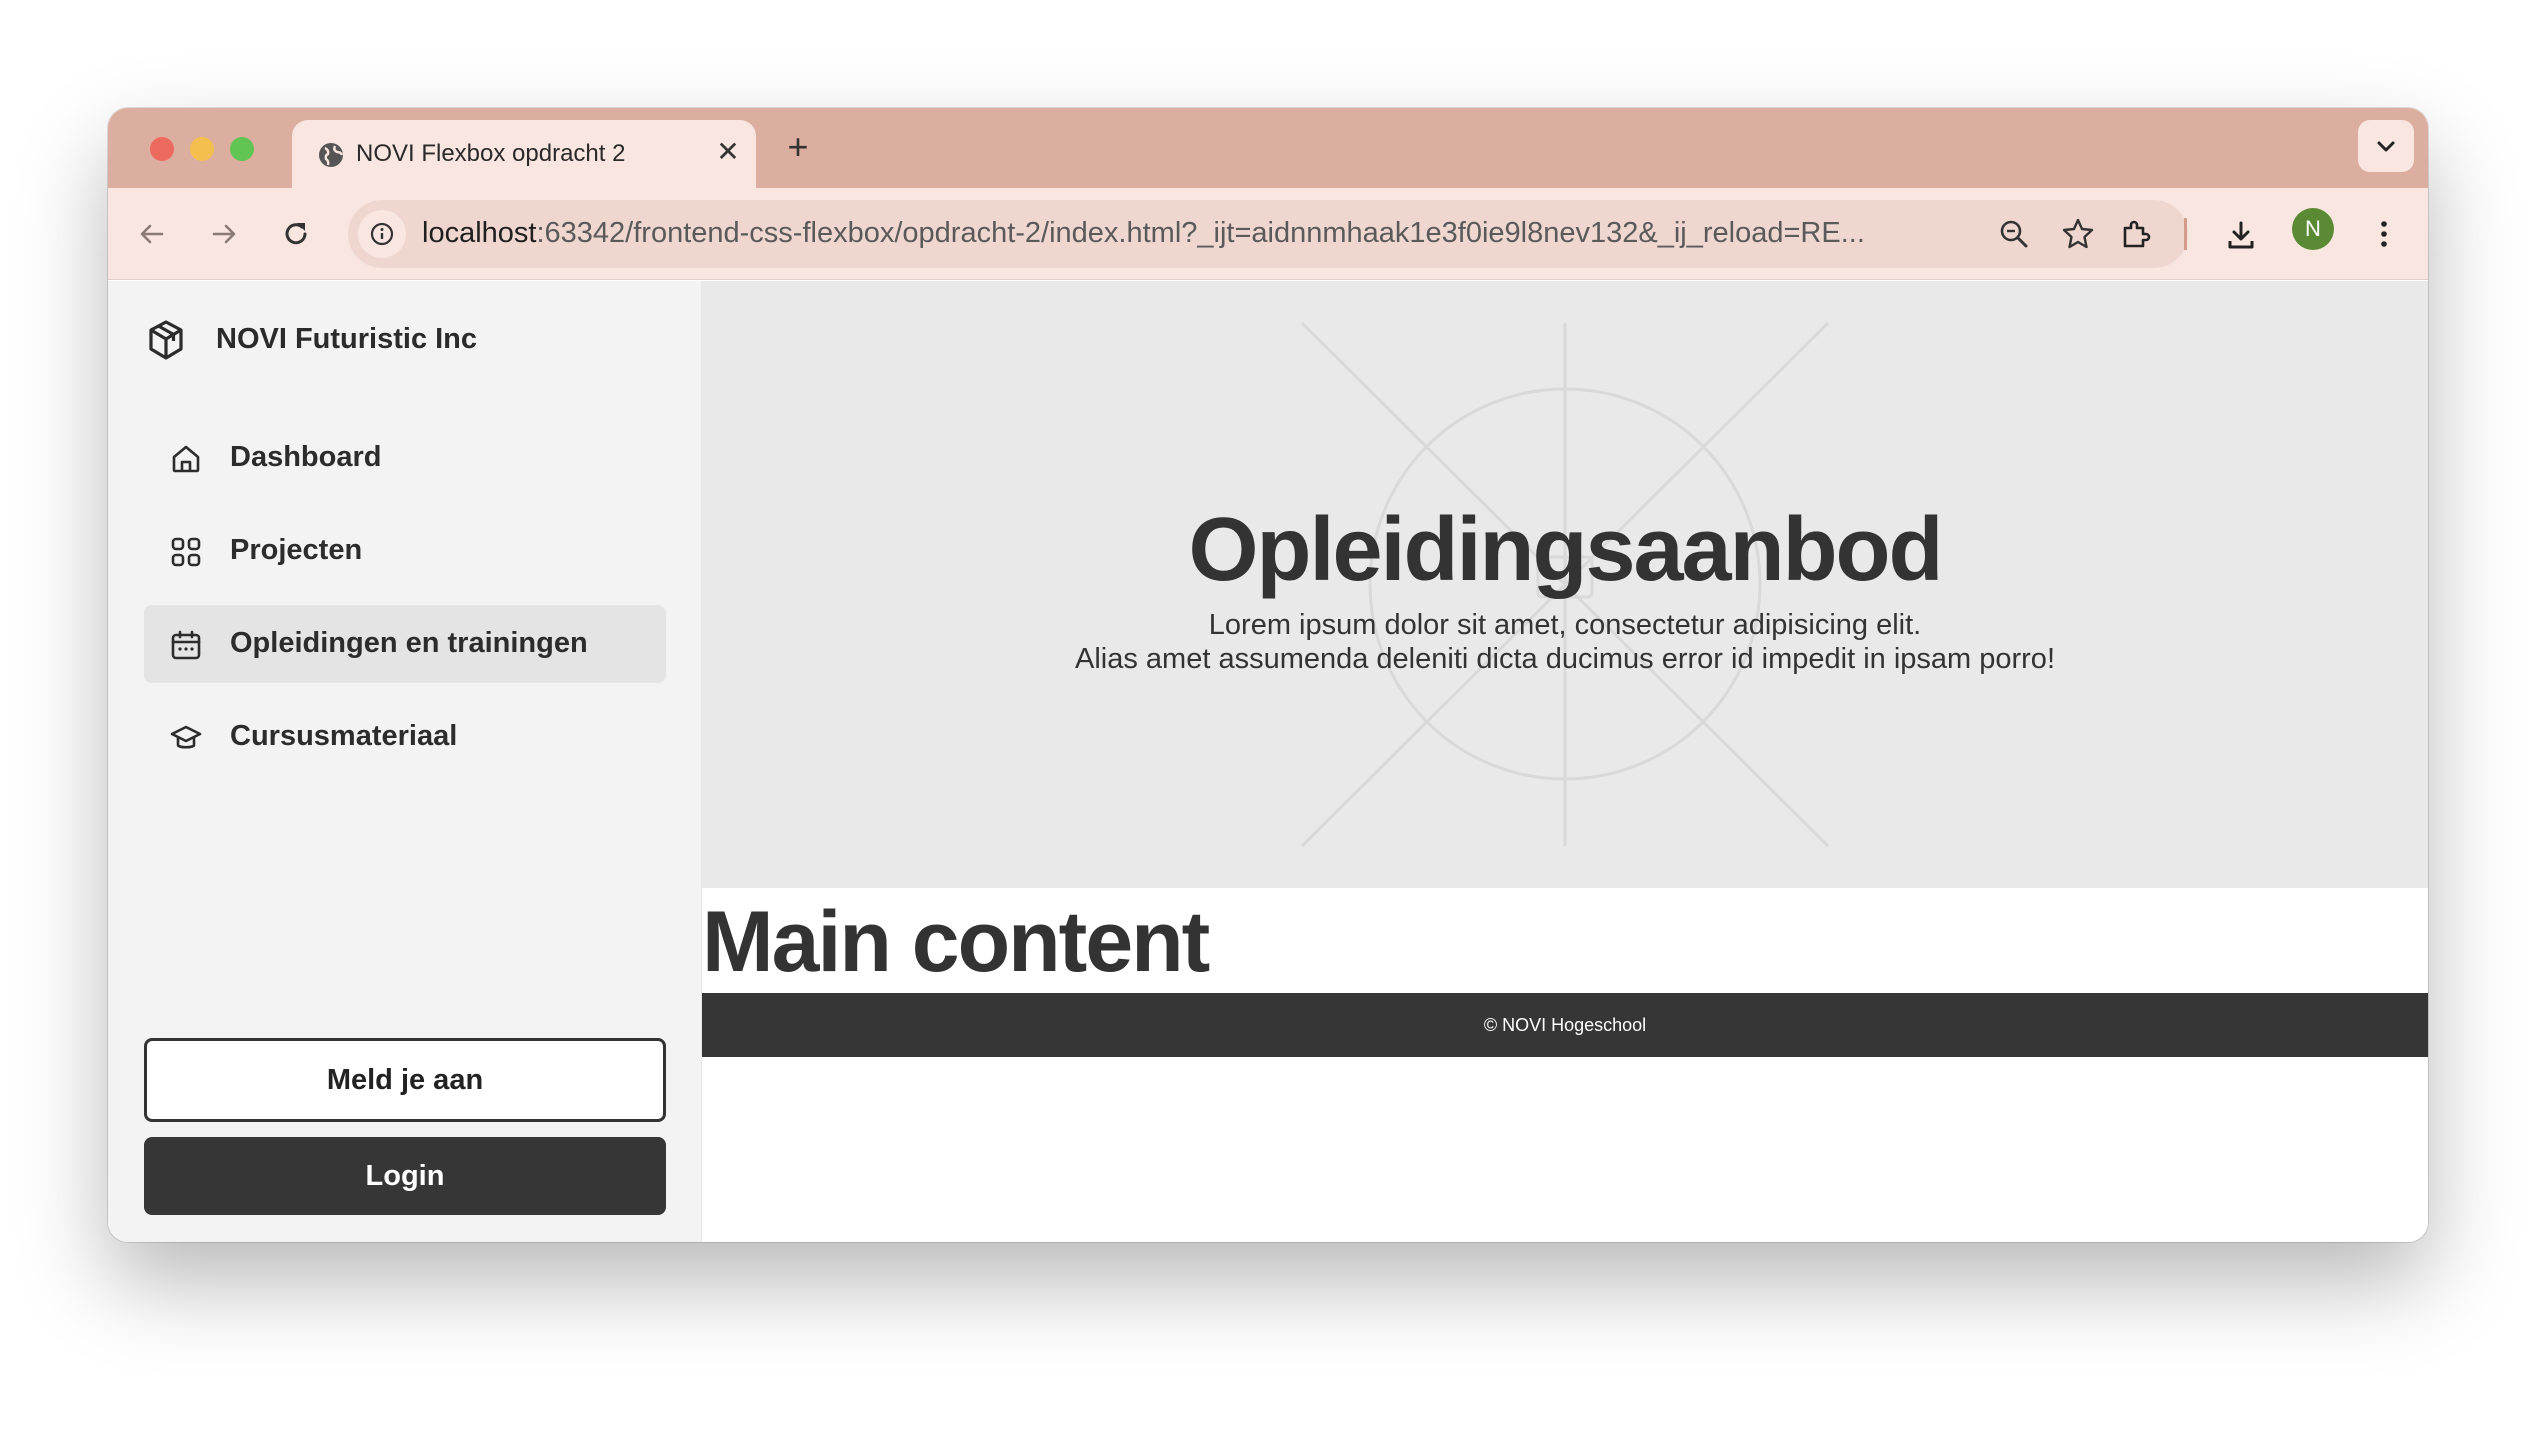  Describe the element at coordinates (1565, 550) in the screenshot. I see `hero-title: Opleidingsaanbod` at that location.